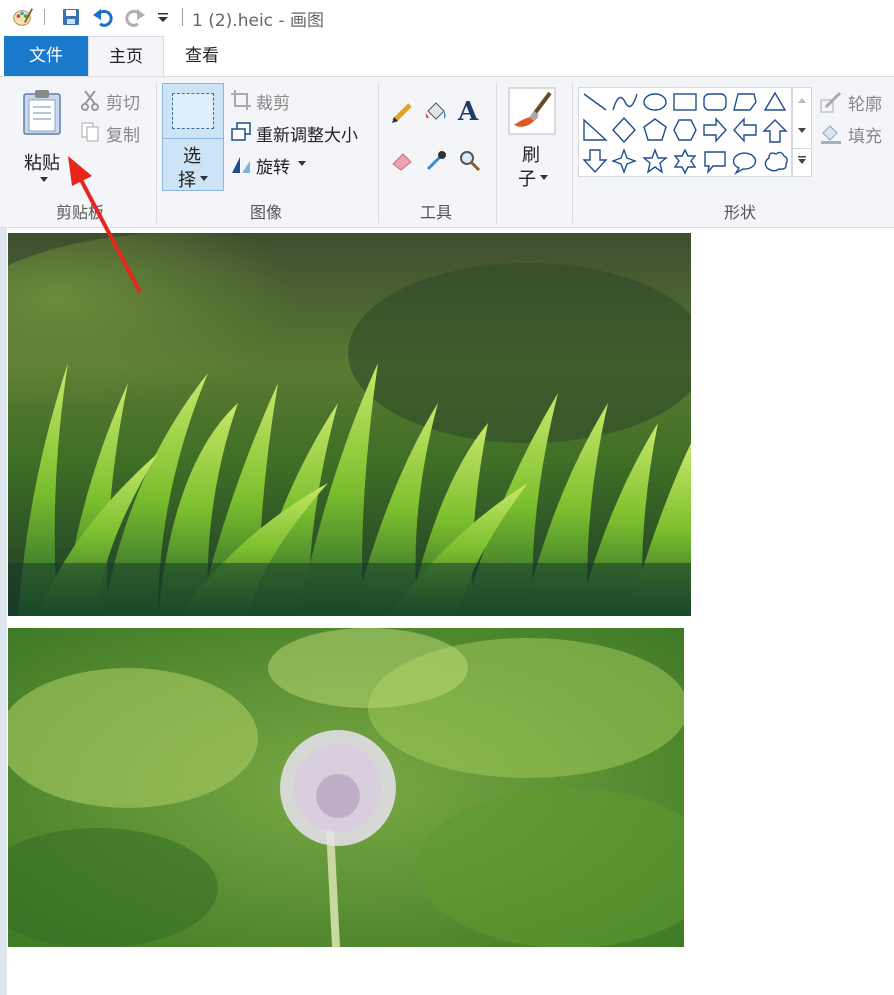  What do you see at coordinates (192, 156) in the screenshot?
I see `select-label-1: 选` at bounding box center [192, 156].